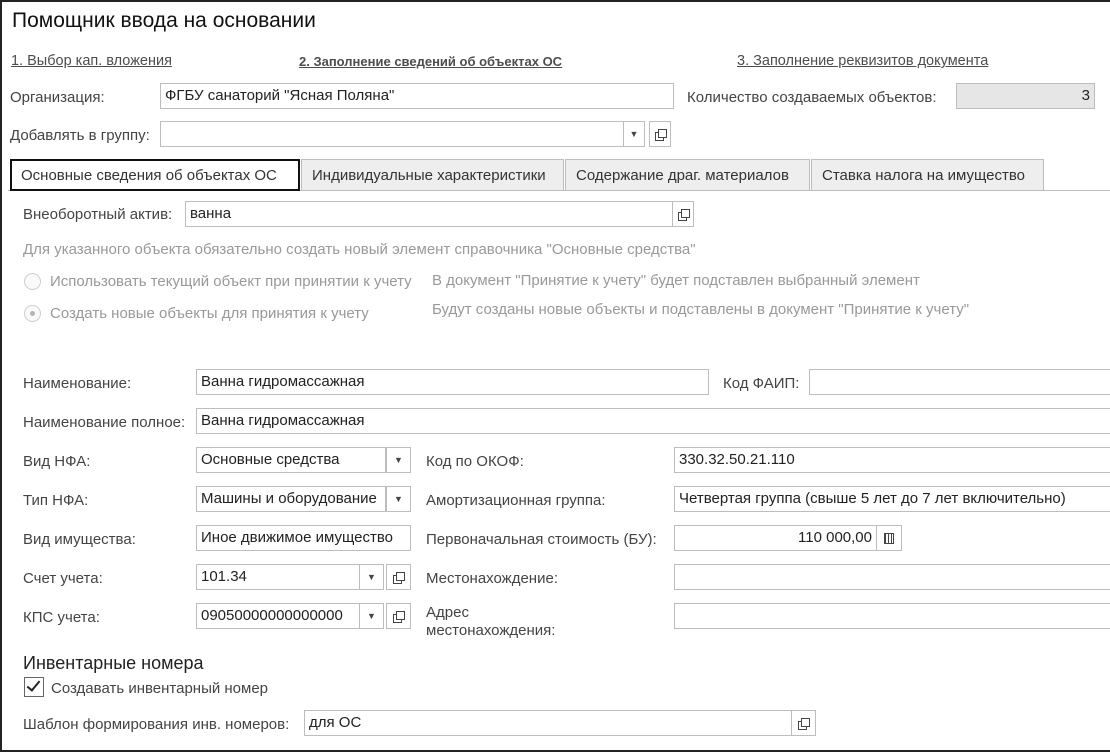  I want to click on property-kind-label: Вид имущества:, so click(79, 539).